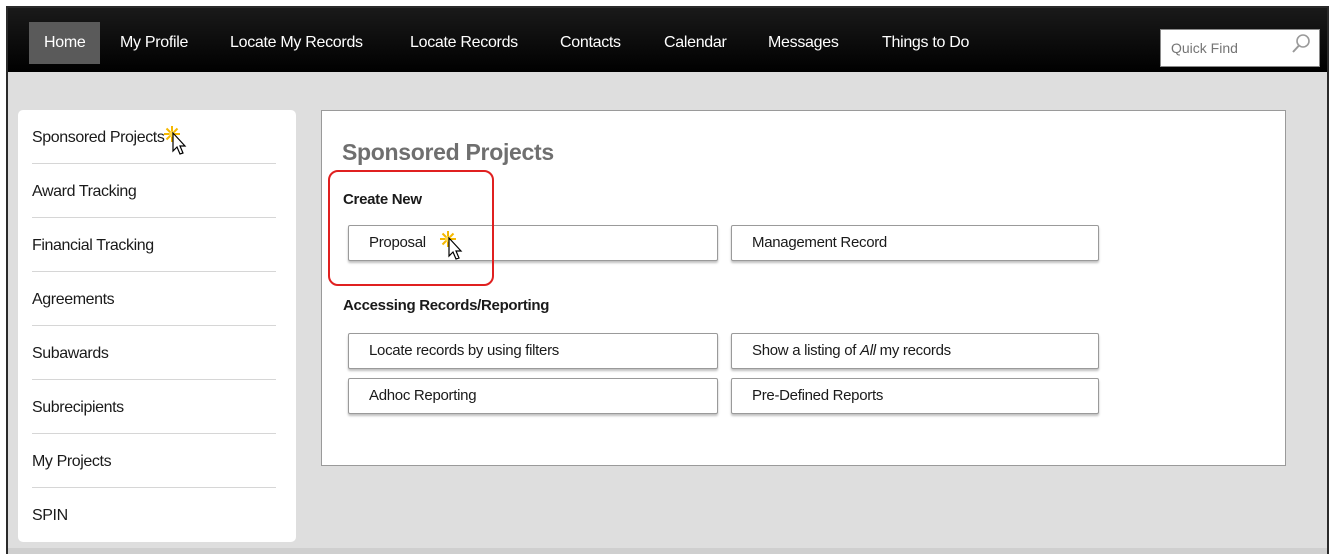 The image size is (1335, 554). I want to click on nav-calendar: Calendar, so click(695, 43).